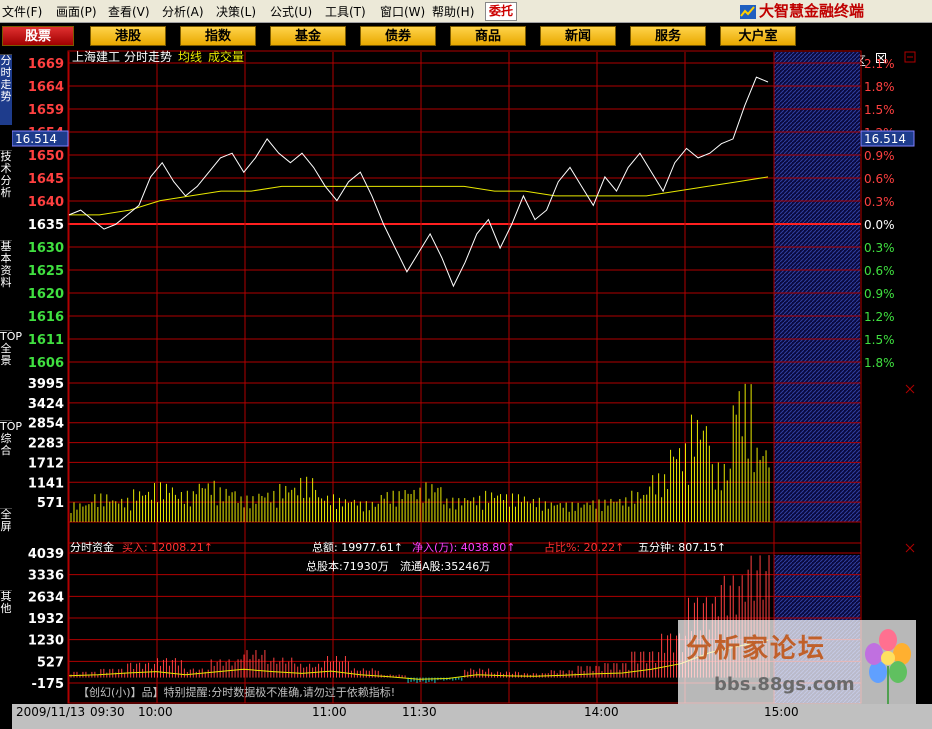 The width and height of the screenshot is (932, 729). I want to click on flow-tick-label: 1230, so click(46, 641).